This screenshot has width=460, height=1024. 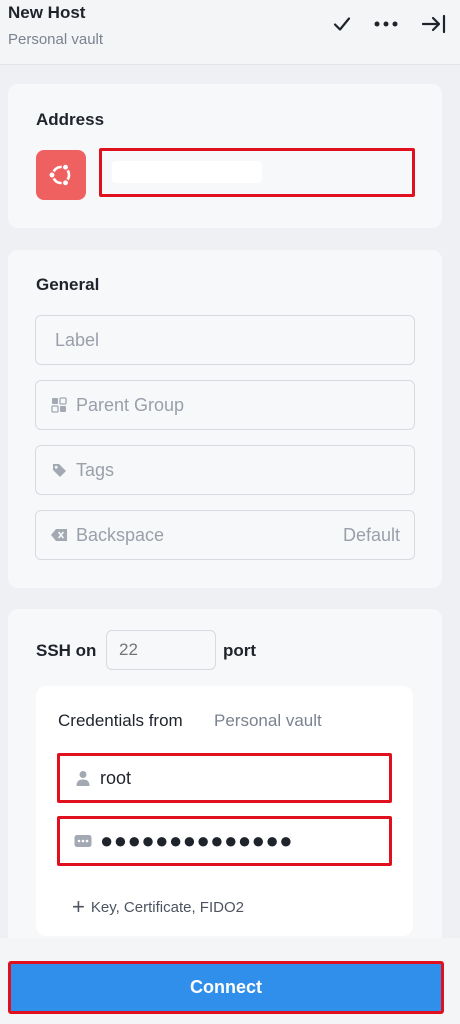 I want to click on more-icon, so click(x=386, y=24).